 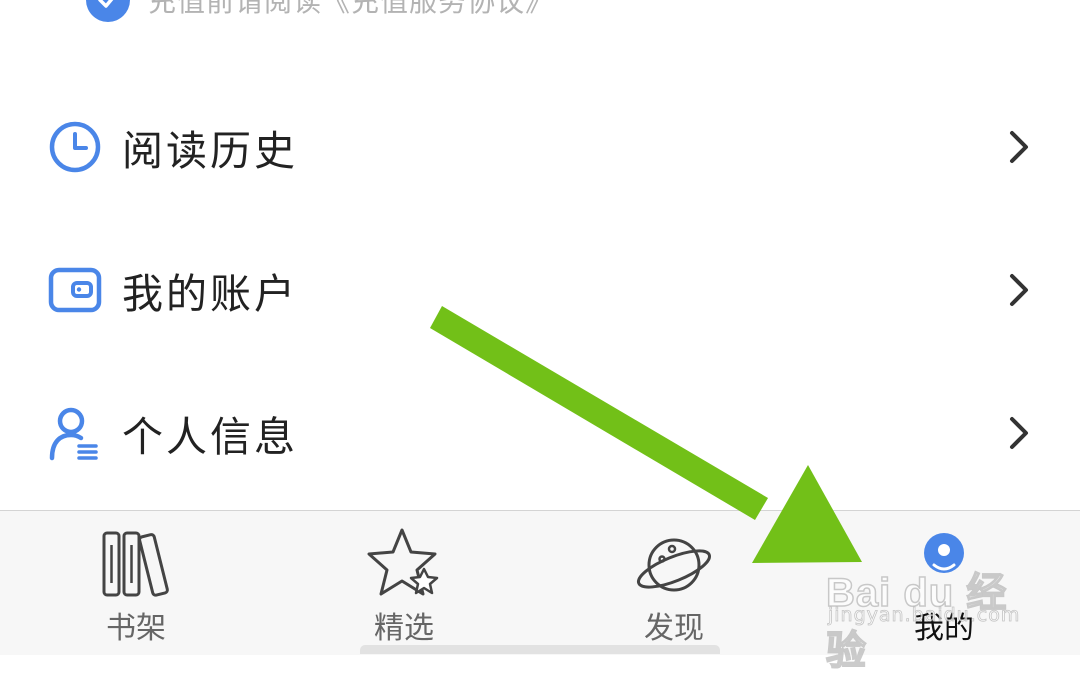 I want to click on menu-item-label: 个人信息, so click(x=210, y=437).